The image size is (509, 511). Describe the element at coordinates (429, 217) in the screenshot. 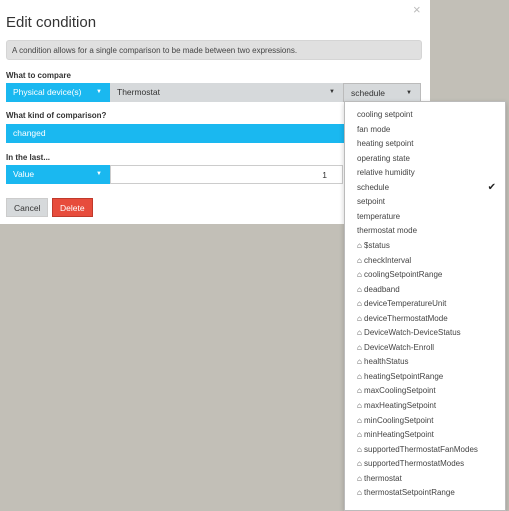

I see `menu-item: temperature` at that location.